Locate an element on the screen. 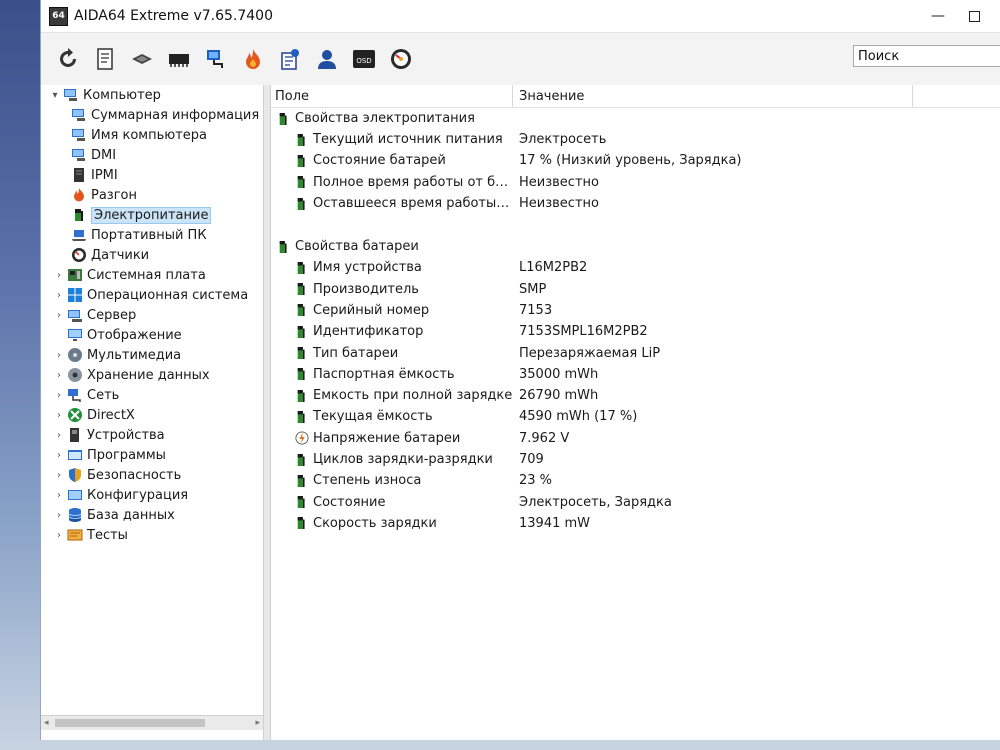 The image size is (1000, 750). user-button is located at coordinates (327, 59).